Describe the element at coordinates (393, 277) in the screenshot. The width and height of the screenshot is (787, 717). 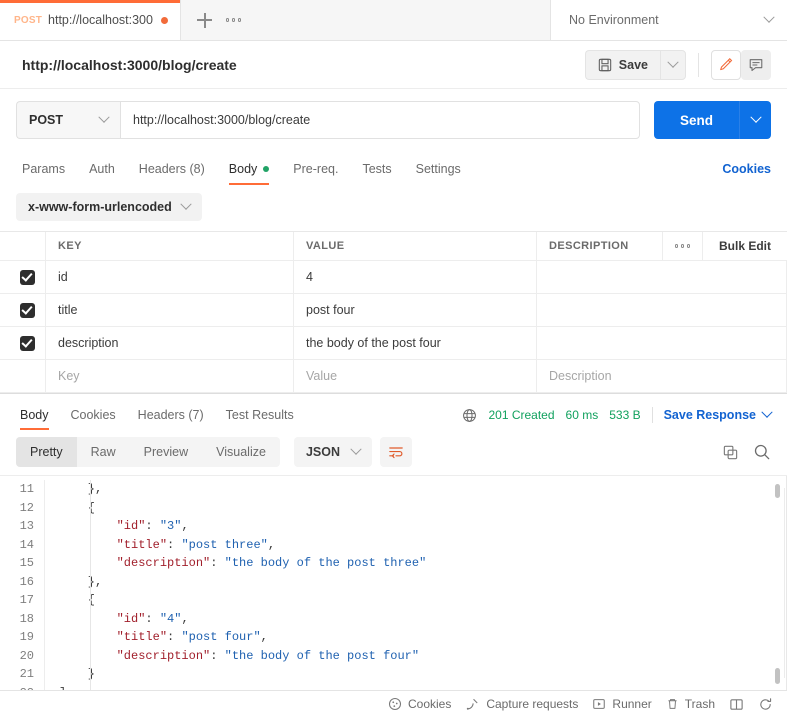
I see `table-row: id 4` at that location.